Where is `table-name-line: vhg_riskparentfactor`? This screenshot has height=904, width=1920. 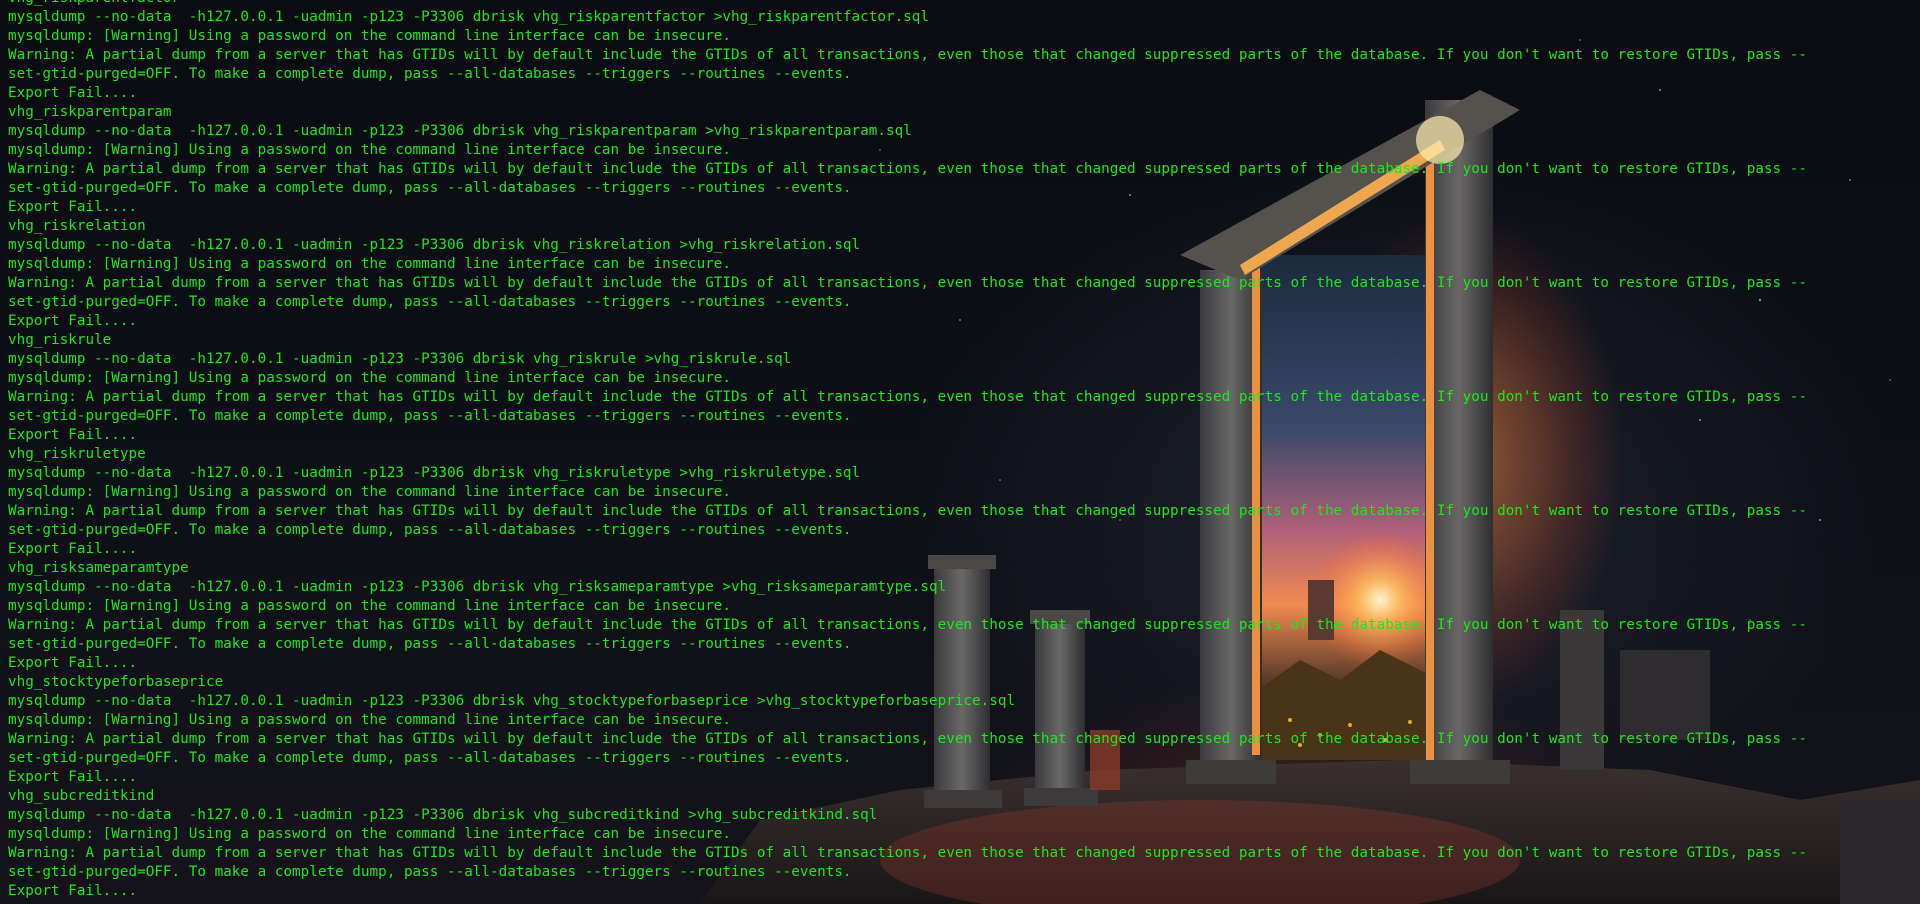 table-name-line: vhg_riskparentfactor is located at coordinates (907, 4).